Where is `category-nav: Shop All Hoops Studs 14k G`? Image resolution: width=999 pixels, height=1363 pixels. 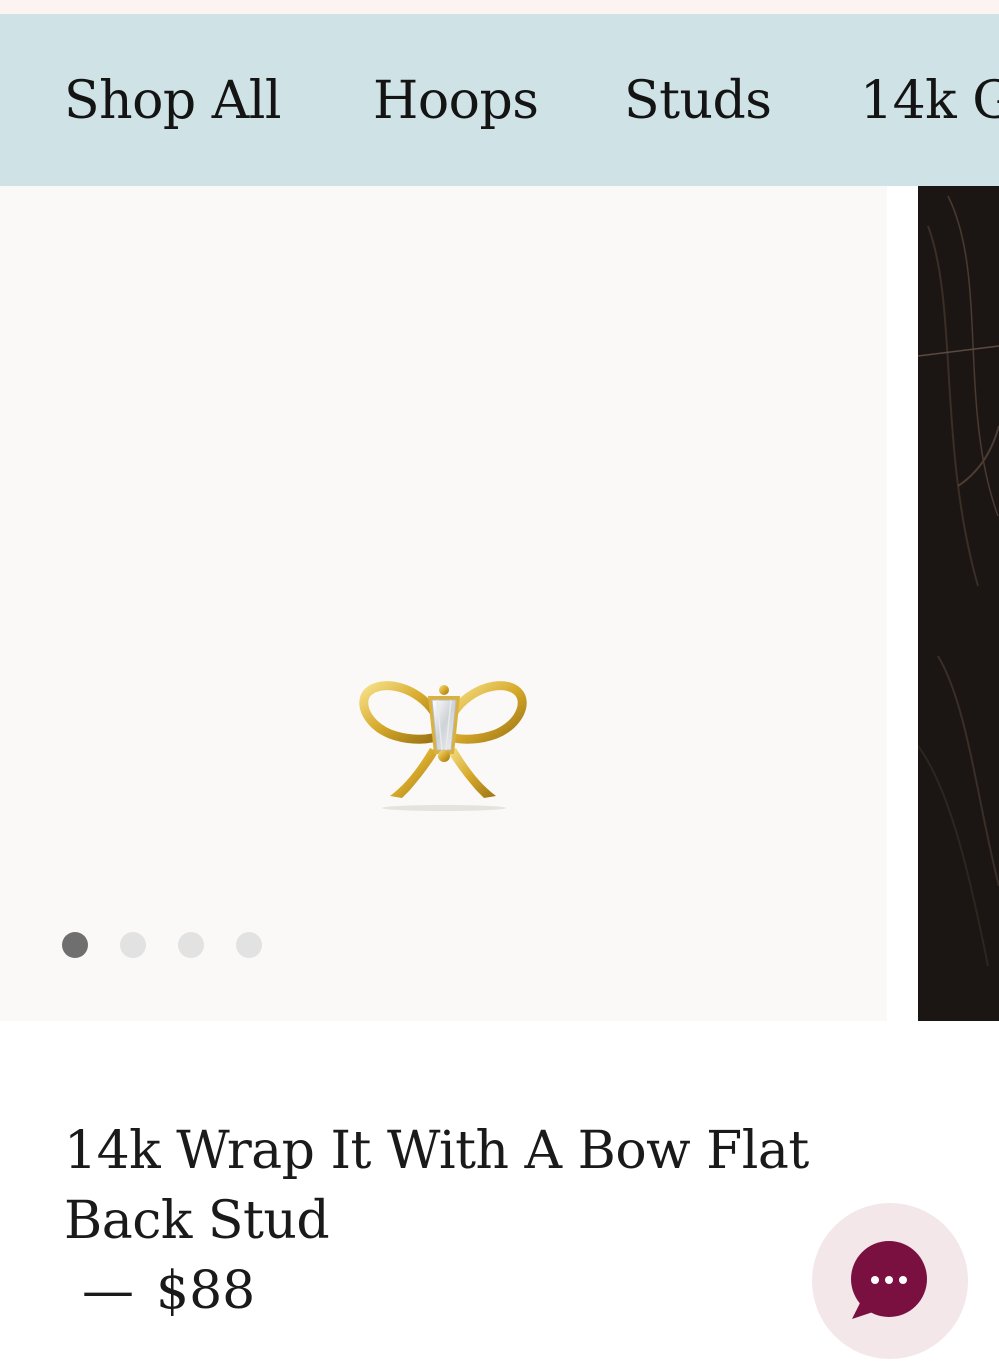
category-nav: Shop All Hoops Studs 14k G is located at coordinates (499, 100).